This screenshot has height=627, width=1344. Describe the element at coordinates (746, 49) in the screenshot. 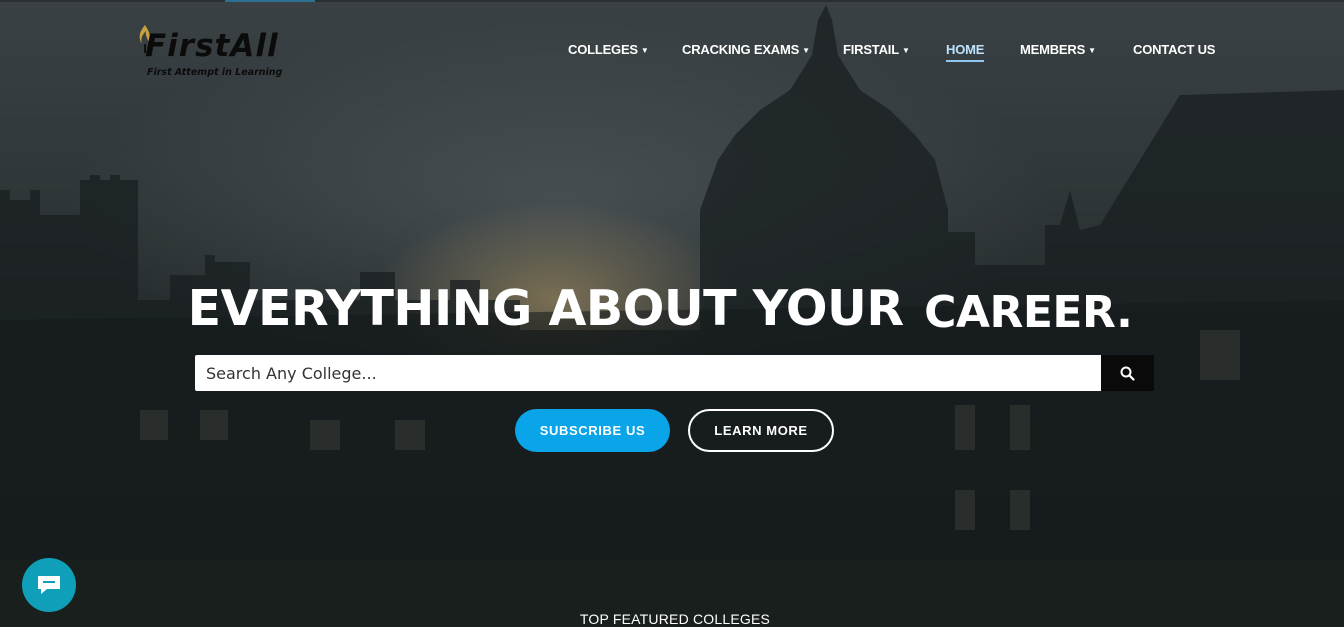

I see `nav-item-cracking-exams: CRACKING EXAMS ▼` at that location.